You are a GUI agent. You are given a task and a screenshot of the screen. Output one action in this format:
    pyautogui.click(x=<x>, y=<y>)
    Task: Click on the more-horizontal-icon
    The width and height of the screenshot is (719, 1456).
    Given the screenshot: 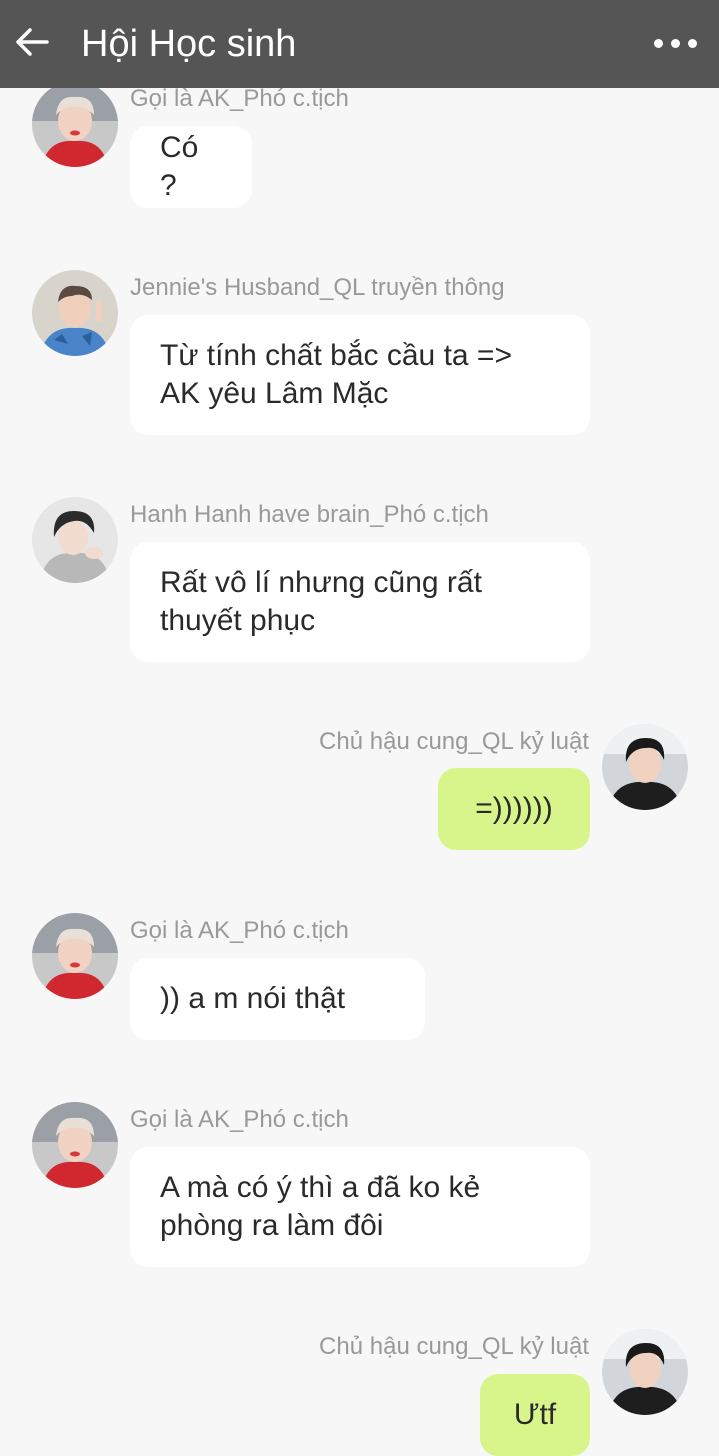 What is the action you would take?
    pyautogui.click(x=658, y=43)
    